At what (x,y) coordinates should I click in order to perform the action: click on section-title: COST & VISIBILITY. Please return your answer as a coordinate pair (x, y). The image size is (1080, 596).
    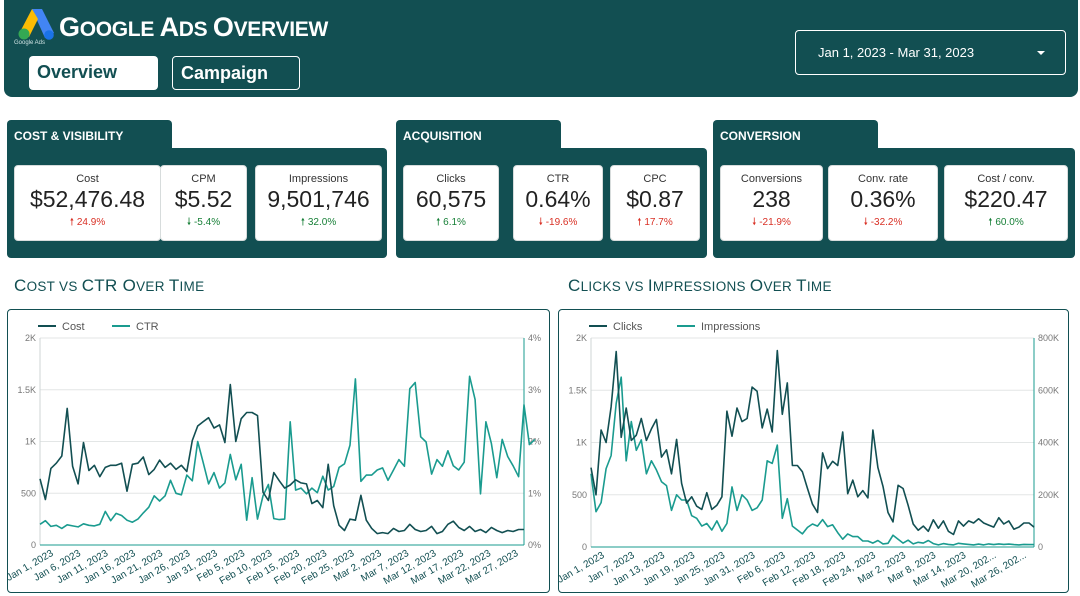
    Looking at the image, I should click on (89, 136).